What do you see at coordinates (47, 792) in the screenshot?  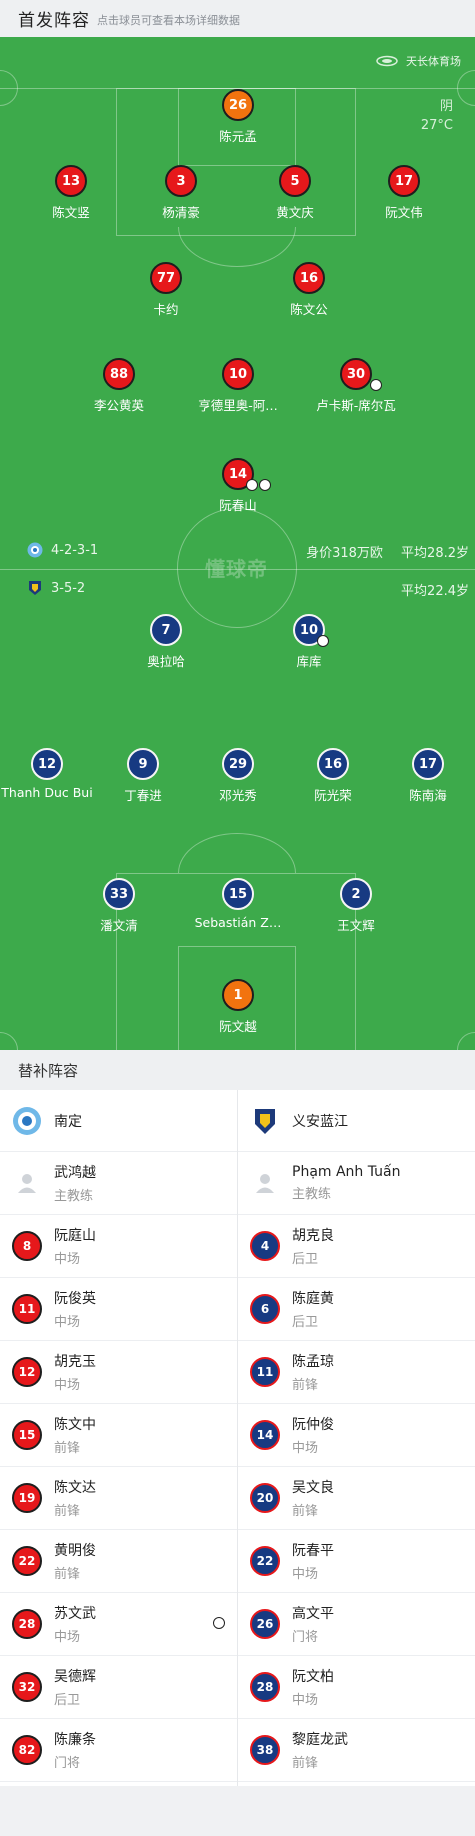 I see `player-name: Thanh Duc Bui` at bounding box center [47, 792].